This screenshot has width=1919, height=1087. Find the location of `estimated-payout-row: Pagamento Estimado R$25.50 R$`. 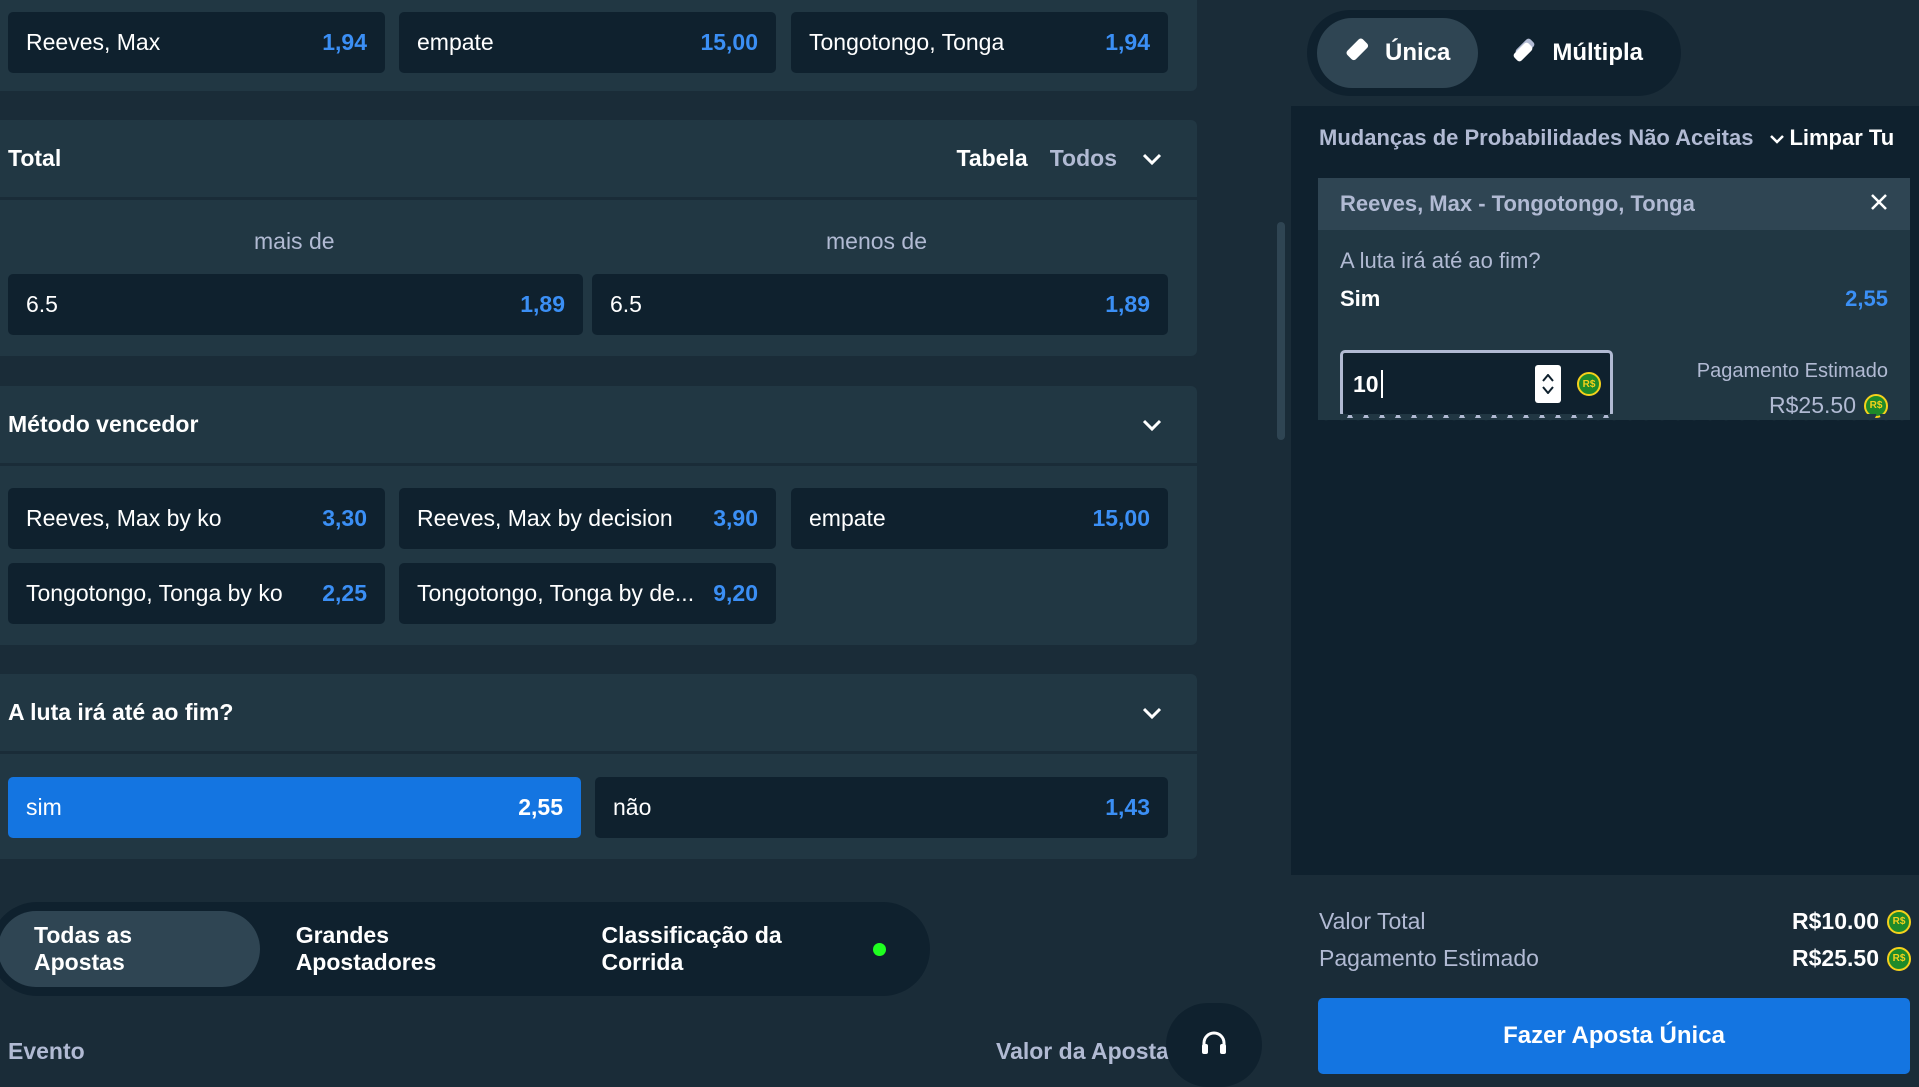

estimated-payout-row: Pagamento Estimado R$25.50 R$ is located at coordinates (1615, 958).